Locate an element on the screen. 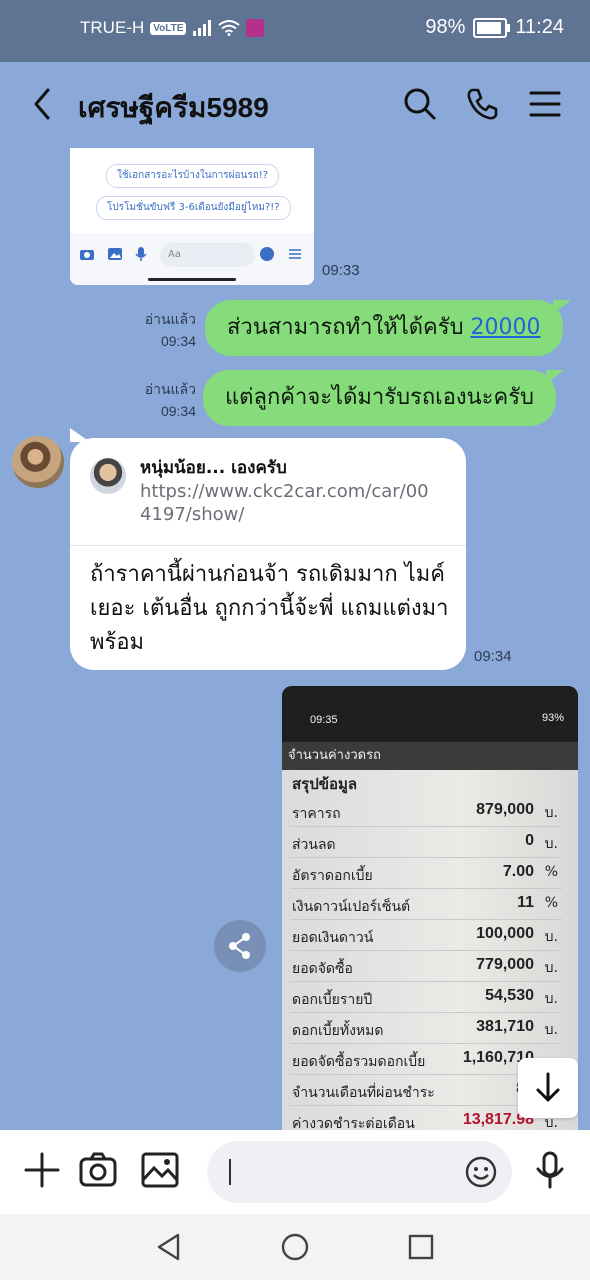 This screenshot has height=1280, width=590. quick-reply-pill: โปรโมชั่นขับฟรี 3-6เดือนยังมีอยู่ไหม?!? is located at coordinates (193, 208).